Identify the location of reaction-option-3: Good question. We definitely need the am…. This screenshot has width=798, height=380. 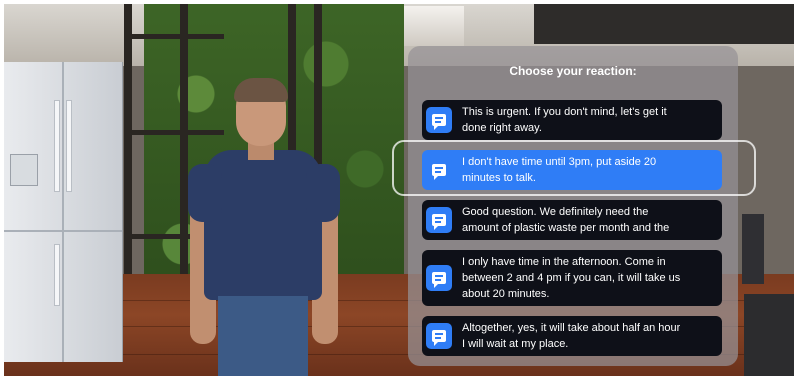
(572, 220).